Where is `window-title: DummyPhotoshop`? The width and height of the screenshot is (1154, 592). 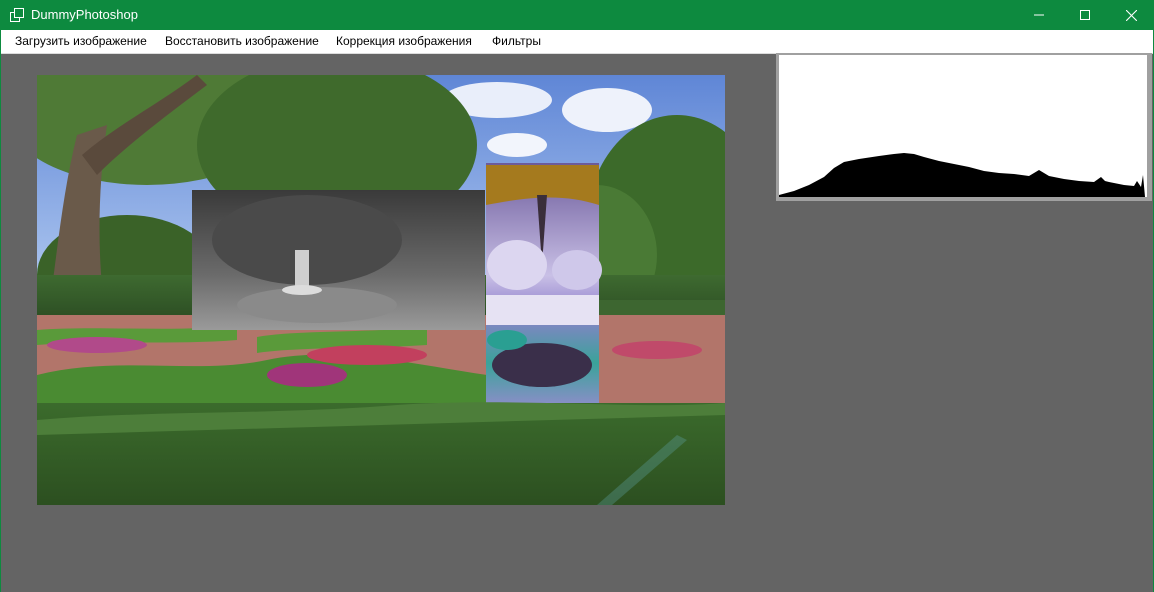 window-title: DummyPhotoshop is located at coordinates (84, 14).